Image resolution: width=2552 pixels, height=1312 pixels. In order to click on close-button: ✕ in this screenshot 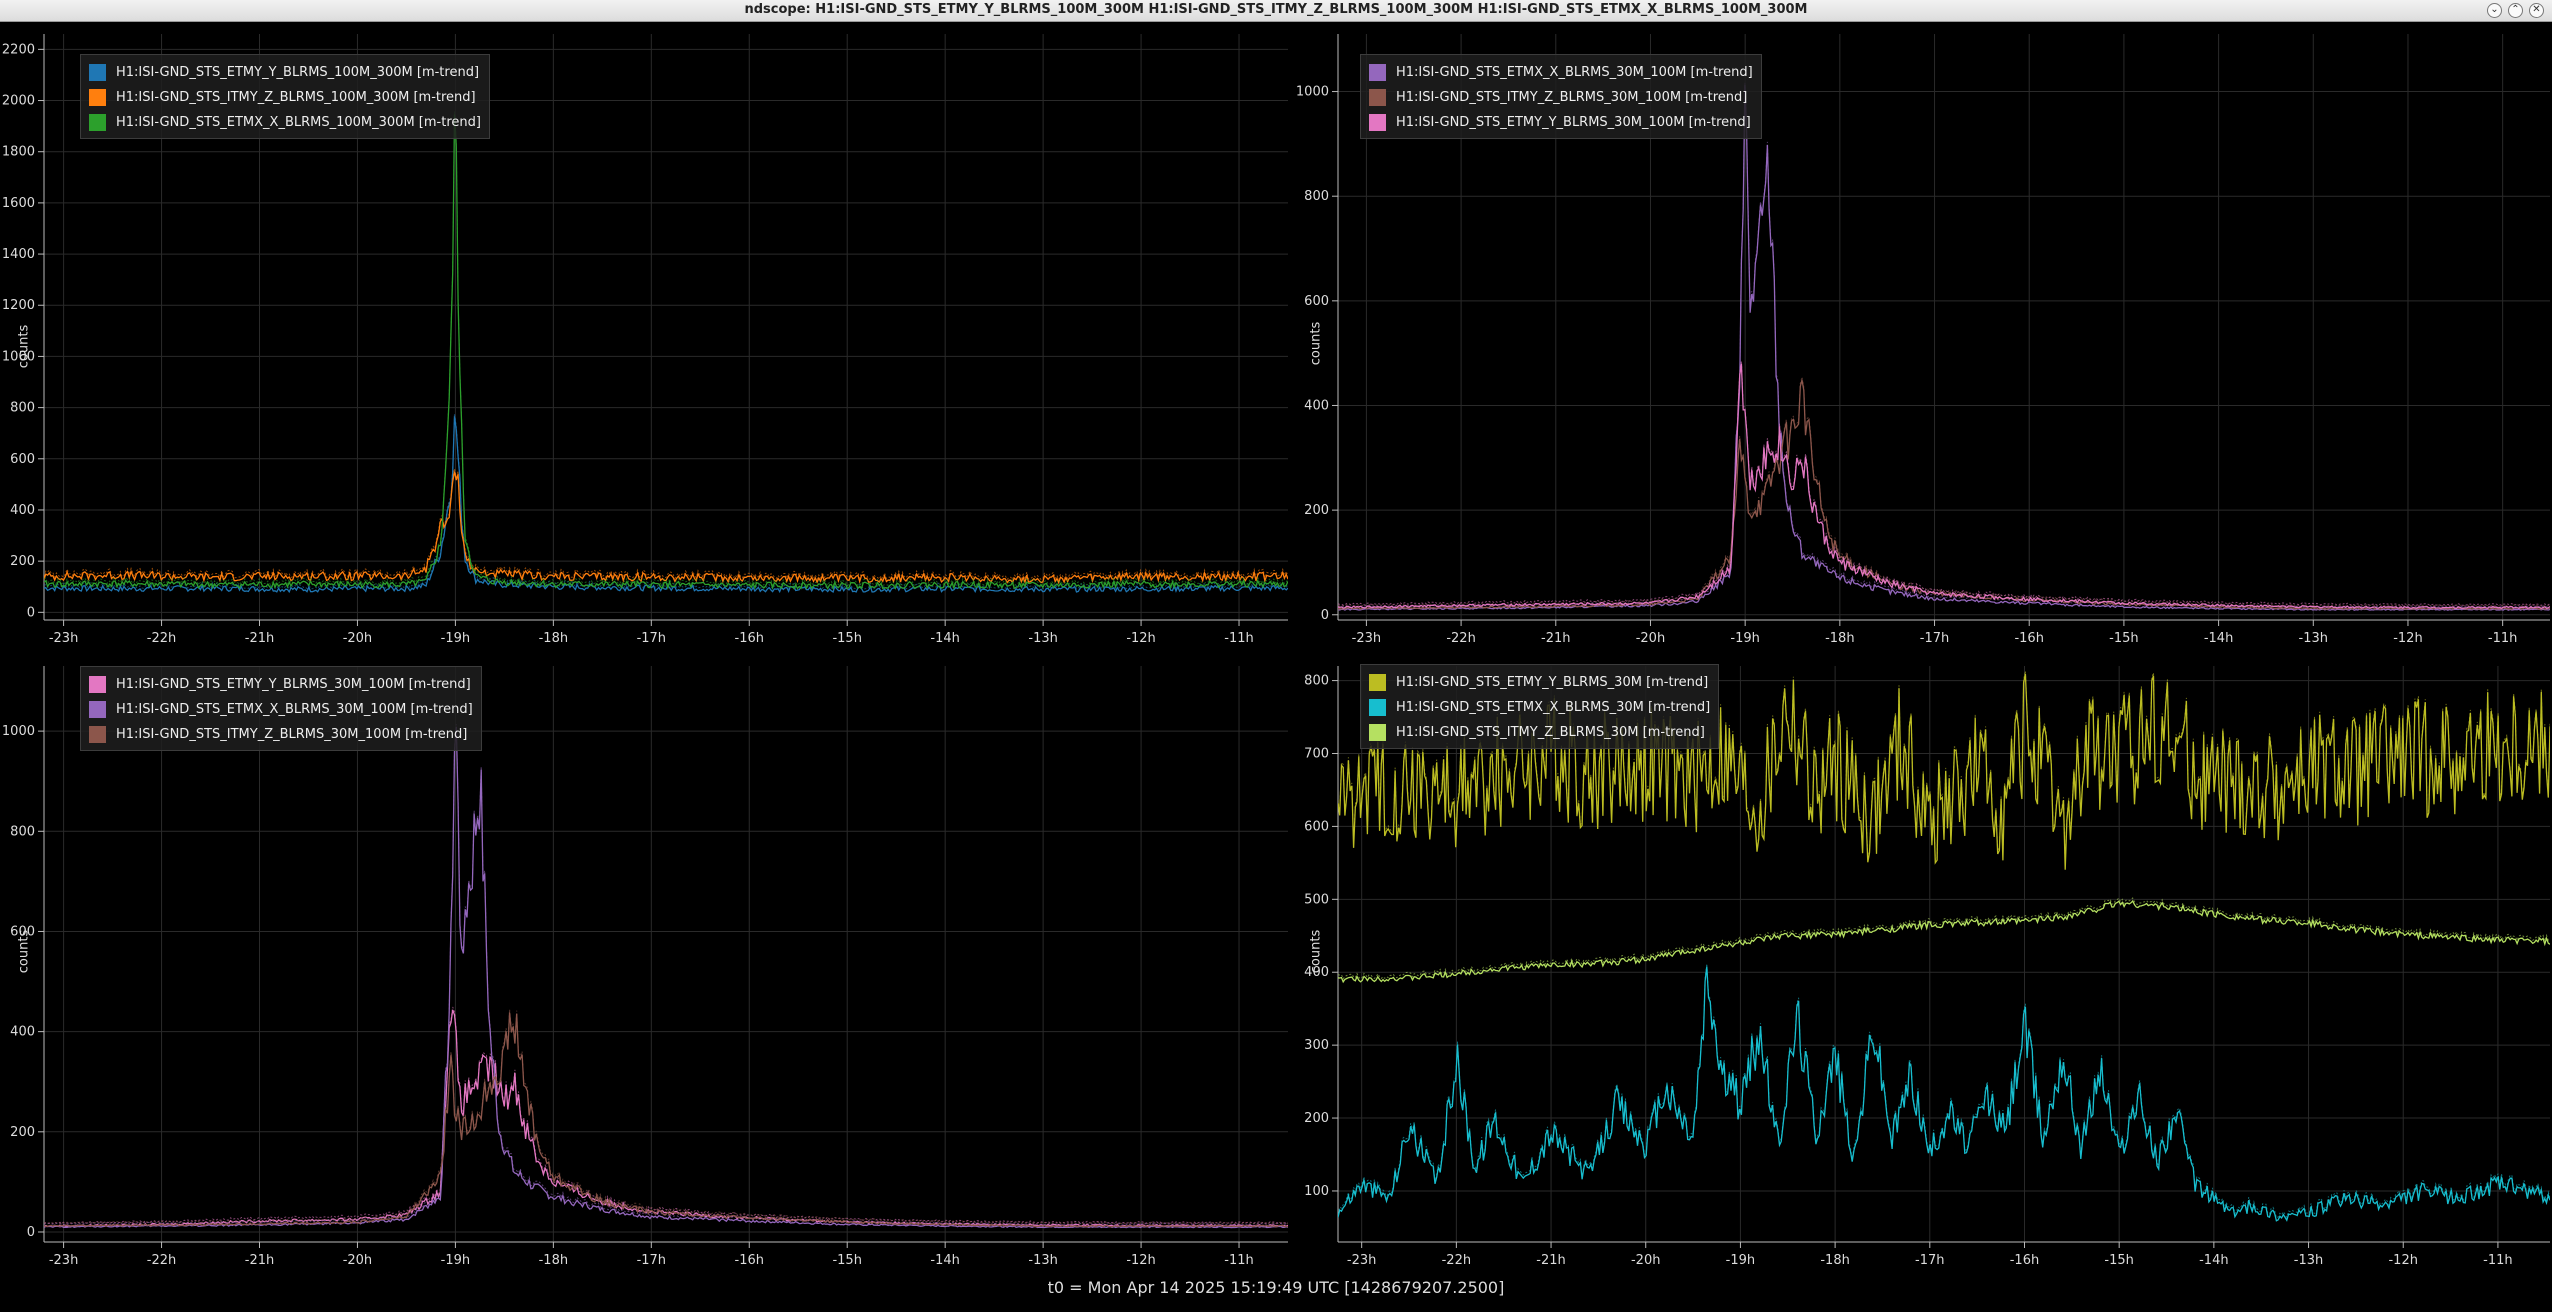, I will do `click(2536, 10)`.